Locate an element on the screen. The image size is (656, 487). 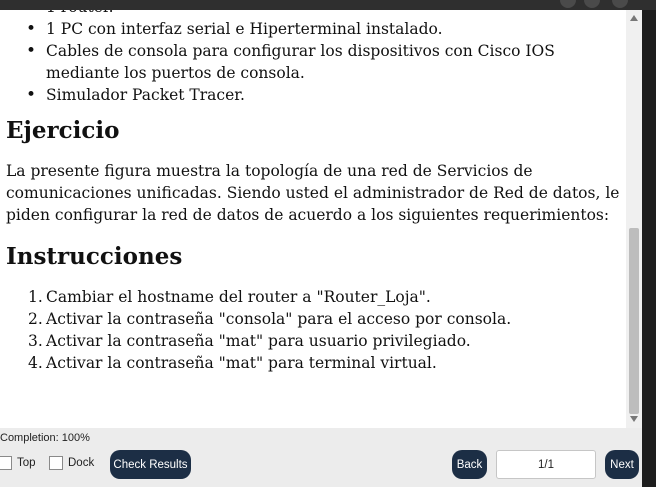
window-titlebar is located at coordinates (328, 5).